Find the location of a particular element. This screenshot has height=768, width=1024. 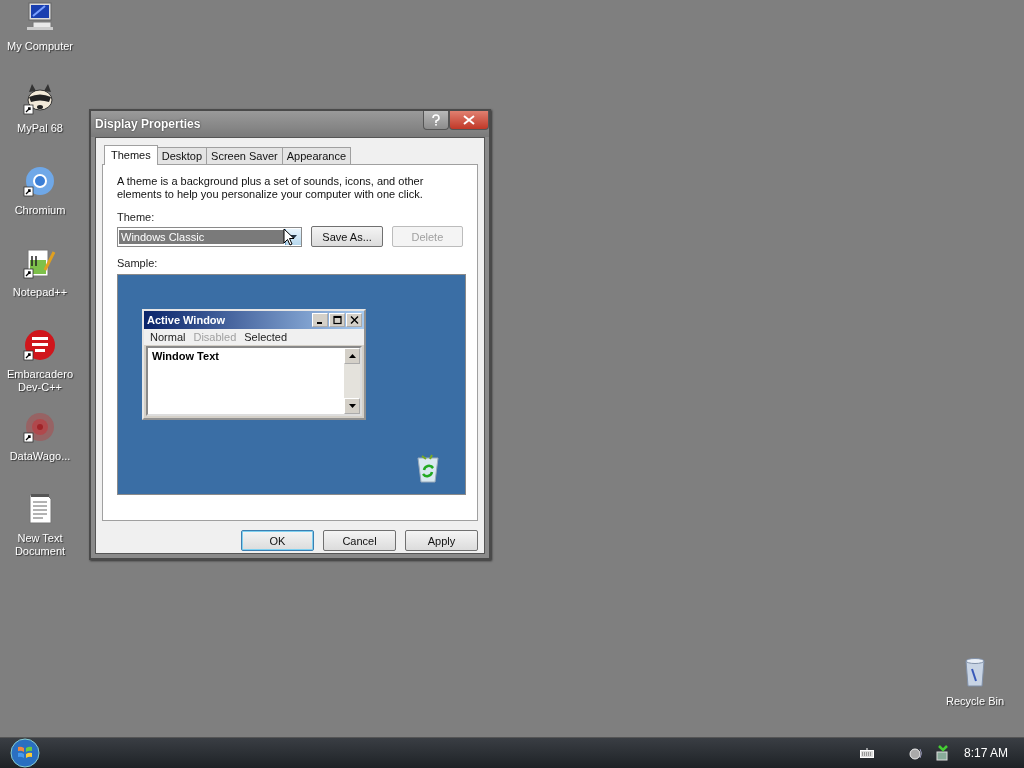

ok-button: OK is located at coordinates (277, 540).